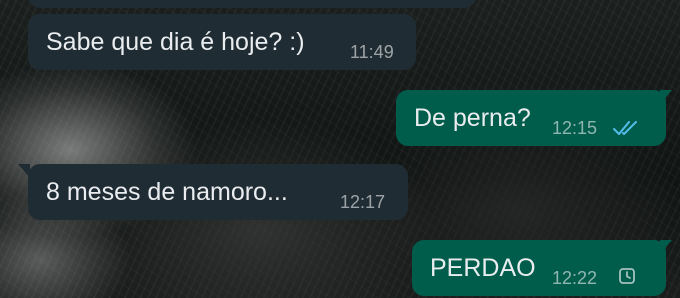 The image size is (680, 298). What do you see at coordinates (575, 128) in the screenshot?
I see `message-time: 12:15` at bounding box center [575, 128].